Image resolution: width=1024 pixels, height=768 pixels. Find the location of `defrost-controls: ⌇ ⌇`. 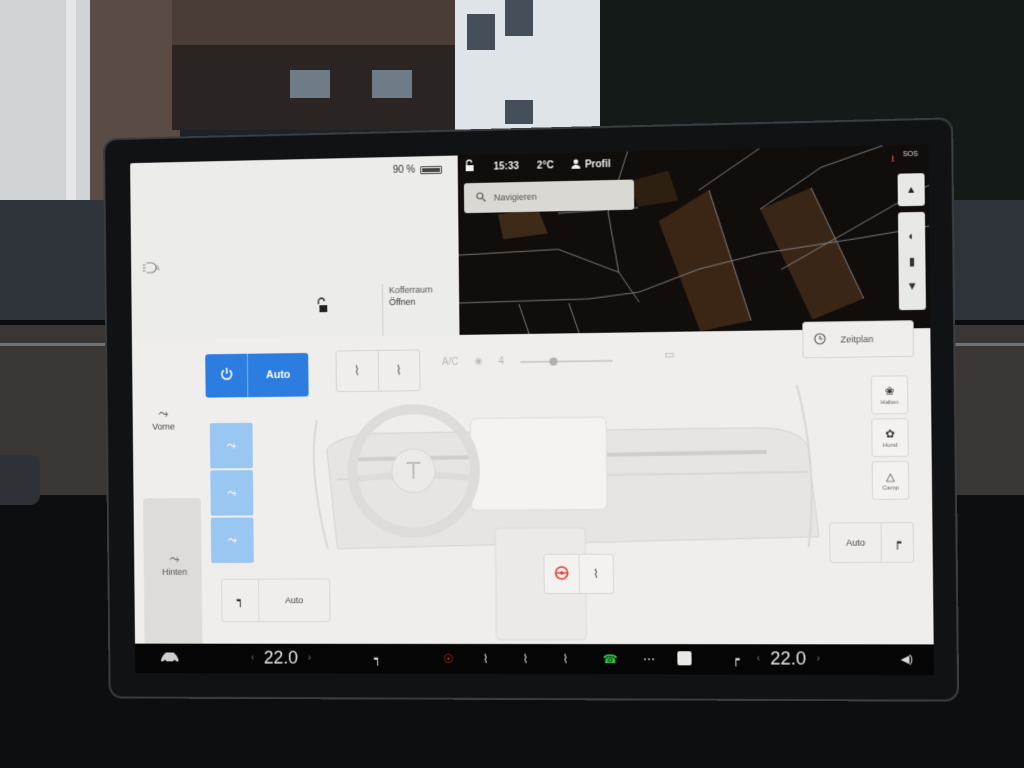

defrost-controls: ⌇ ⌇ is located at coordinates (378, 371).